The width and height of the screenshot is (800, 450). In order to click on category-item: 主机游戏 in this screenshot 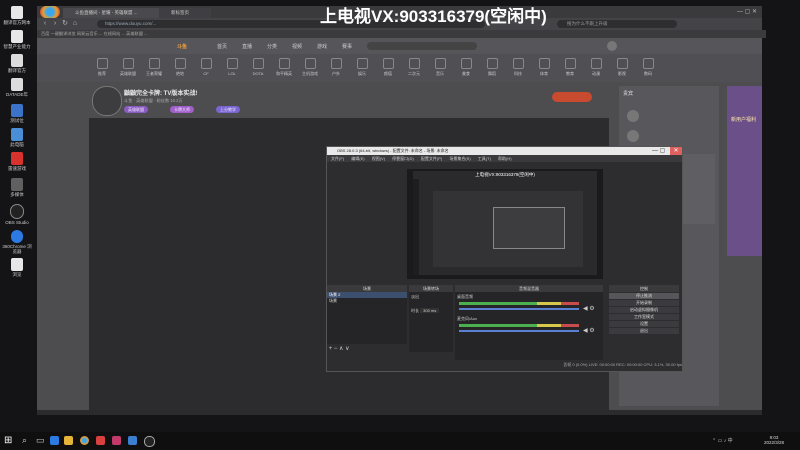, I will do `click(310, 67)`.